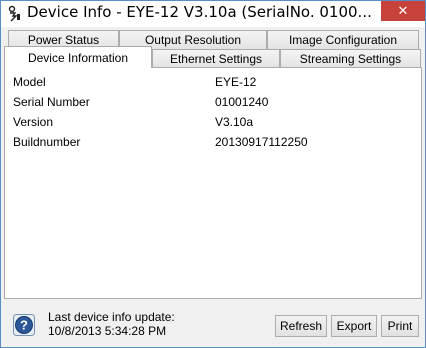  I want to click on tab-streaming-settings: Streaming Settings, so click(350, 58).